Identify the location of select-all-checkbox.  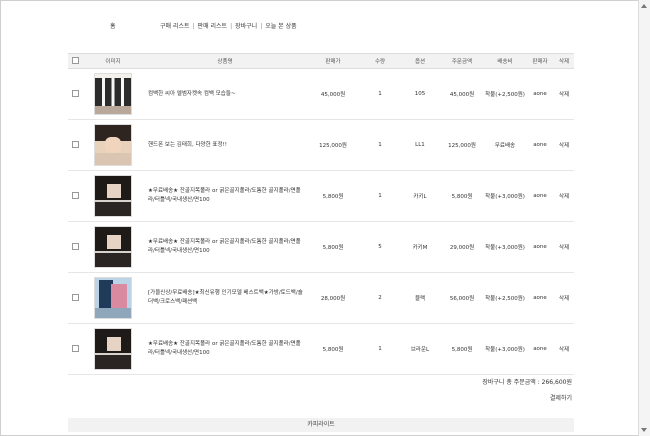
(75, 60).